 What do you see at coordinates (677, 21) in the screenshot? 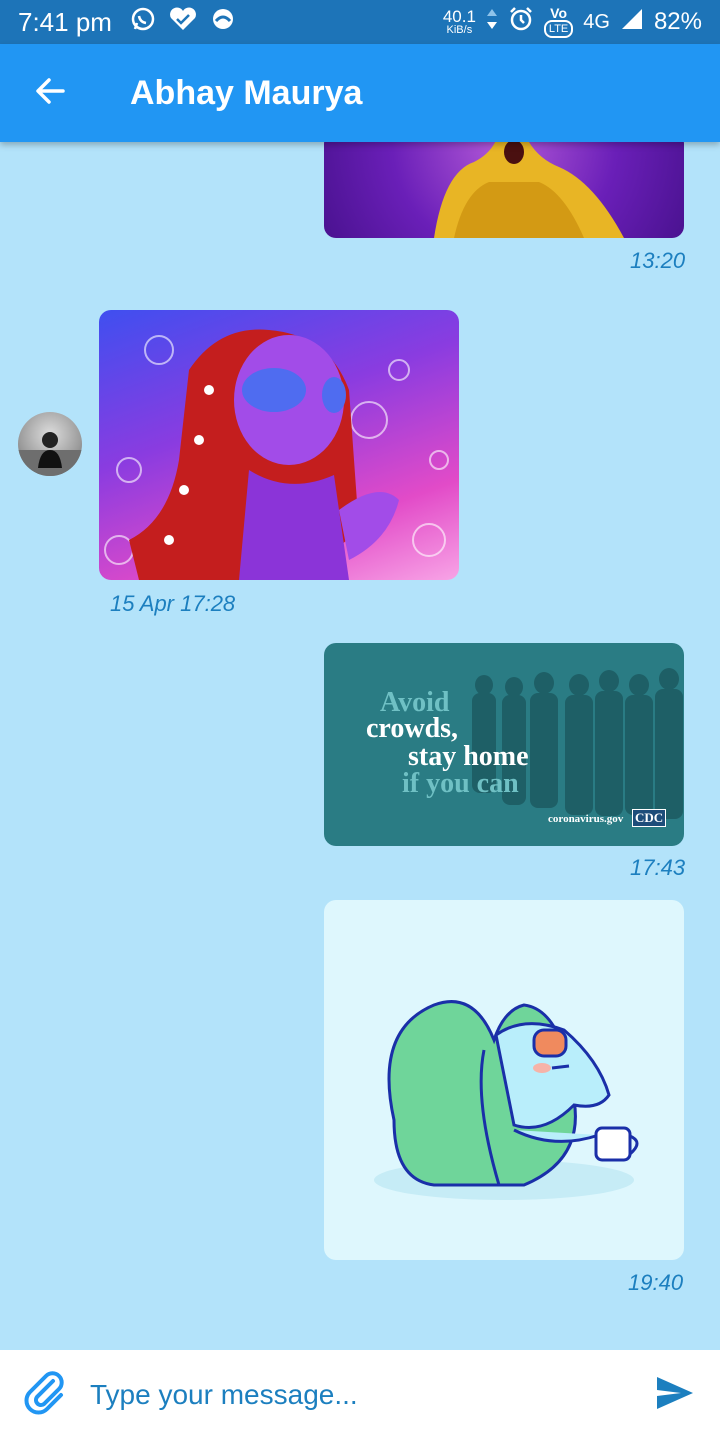
I see `battery-level: 82%` at bounding box center [677, 21].